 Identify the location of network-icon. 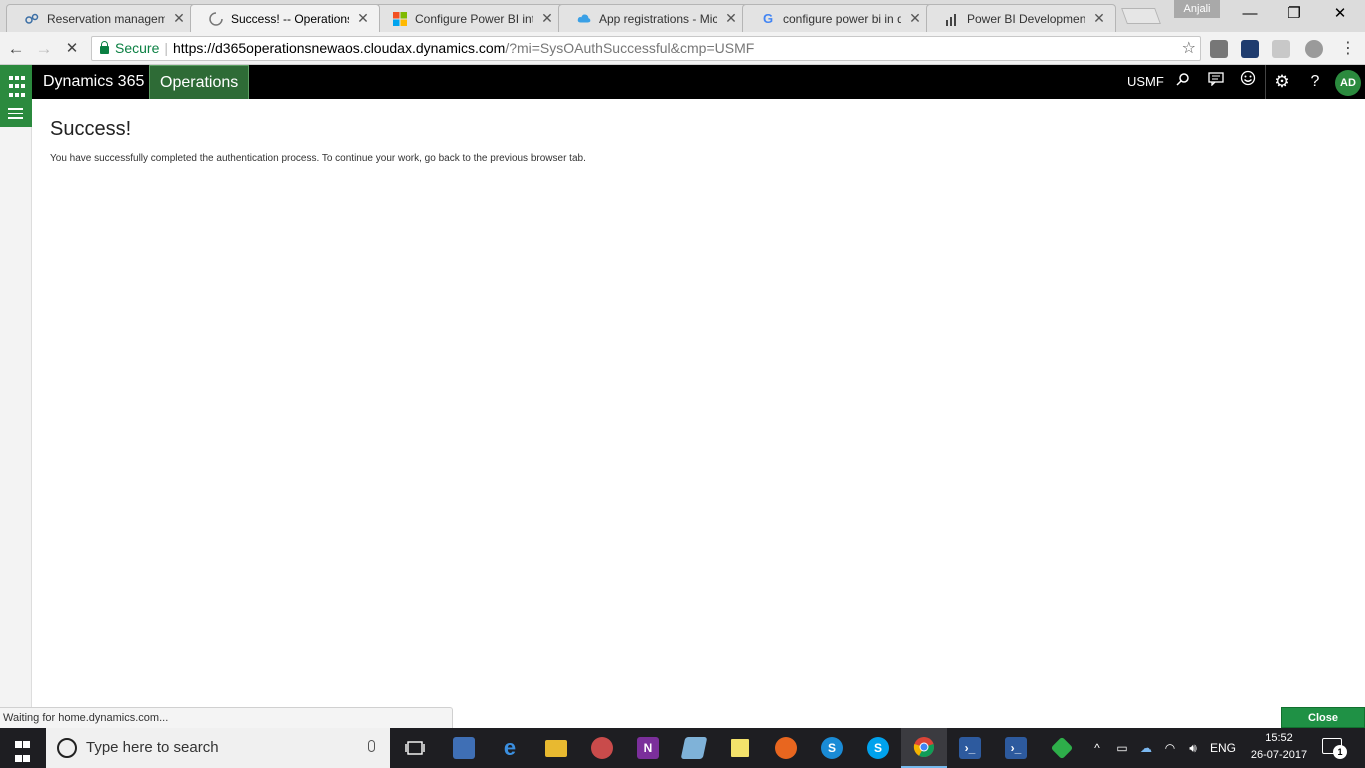
(32, 19).